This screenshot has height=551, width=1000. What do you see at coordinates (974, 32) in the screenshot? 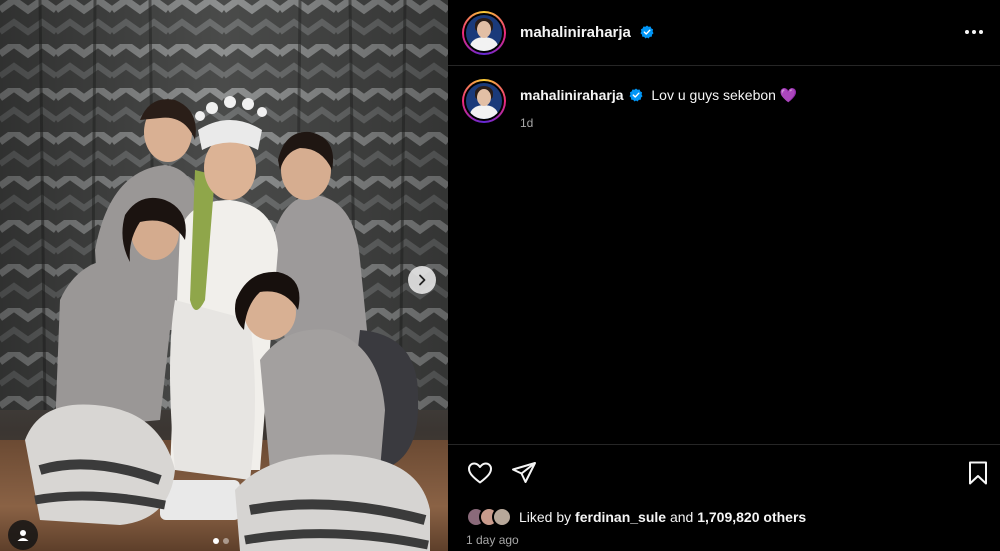
I see `more-options-button` at bounding box center [974, 32].